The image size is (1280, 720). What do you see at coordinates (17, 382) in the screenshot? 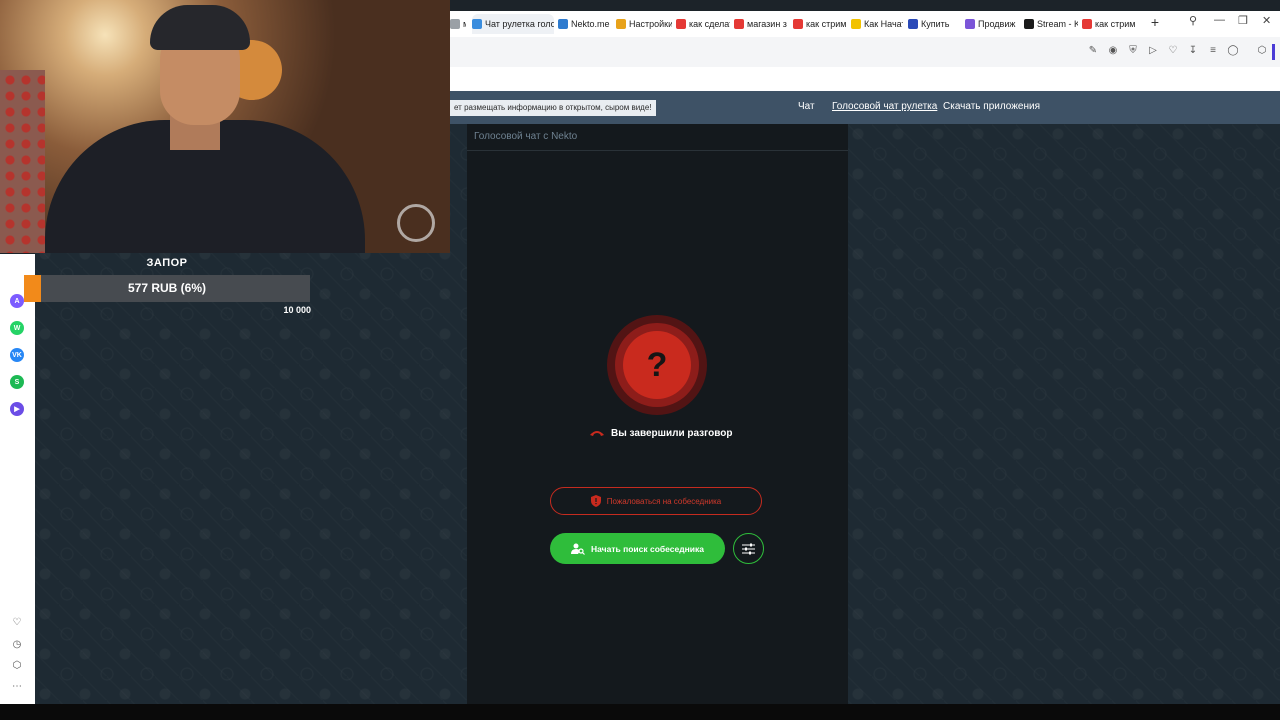
I see `spotify-icon: S` at bounding box center [17, 382].